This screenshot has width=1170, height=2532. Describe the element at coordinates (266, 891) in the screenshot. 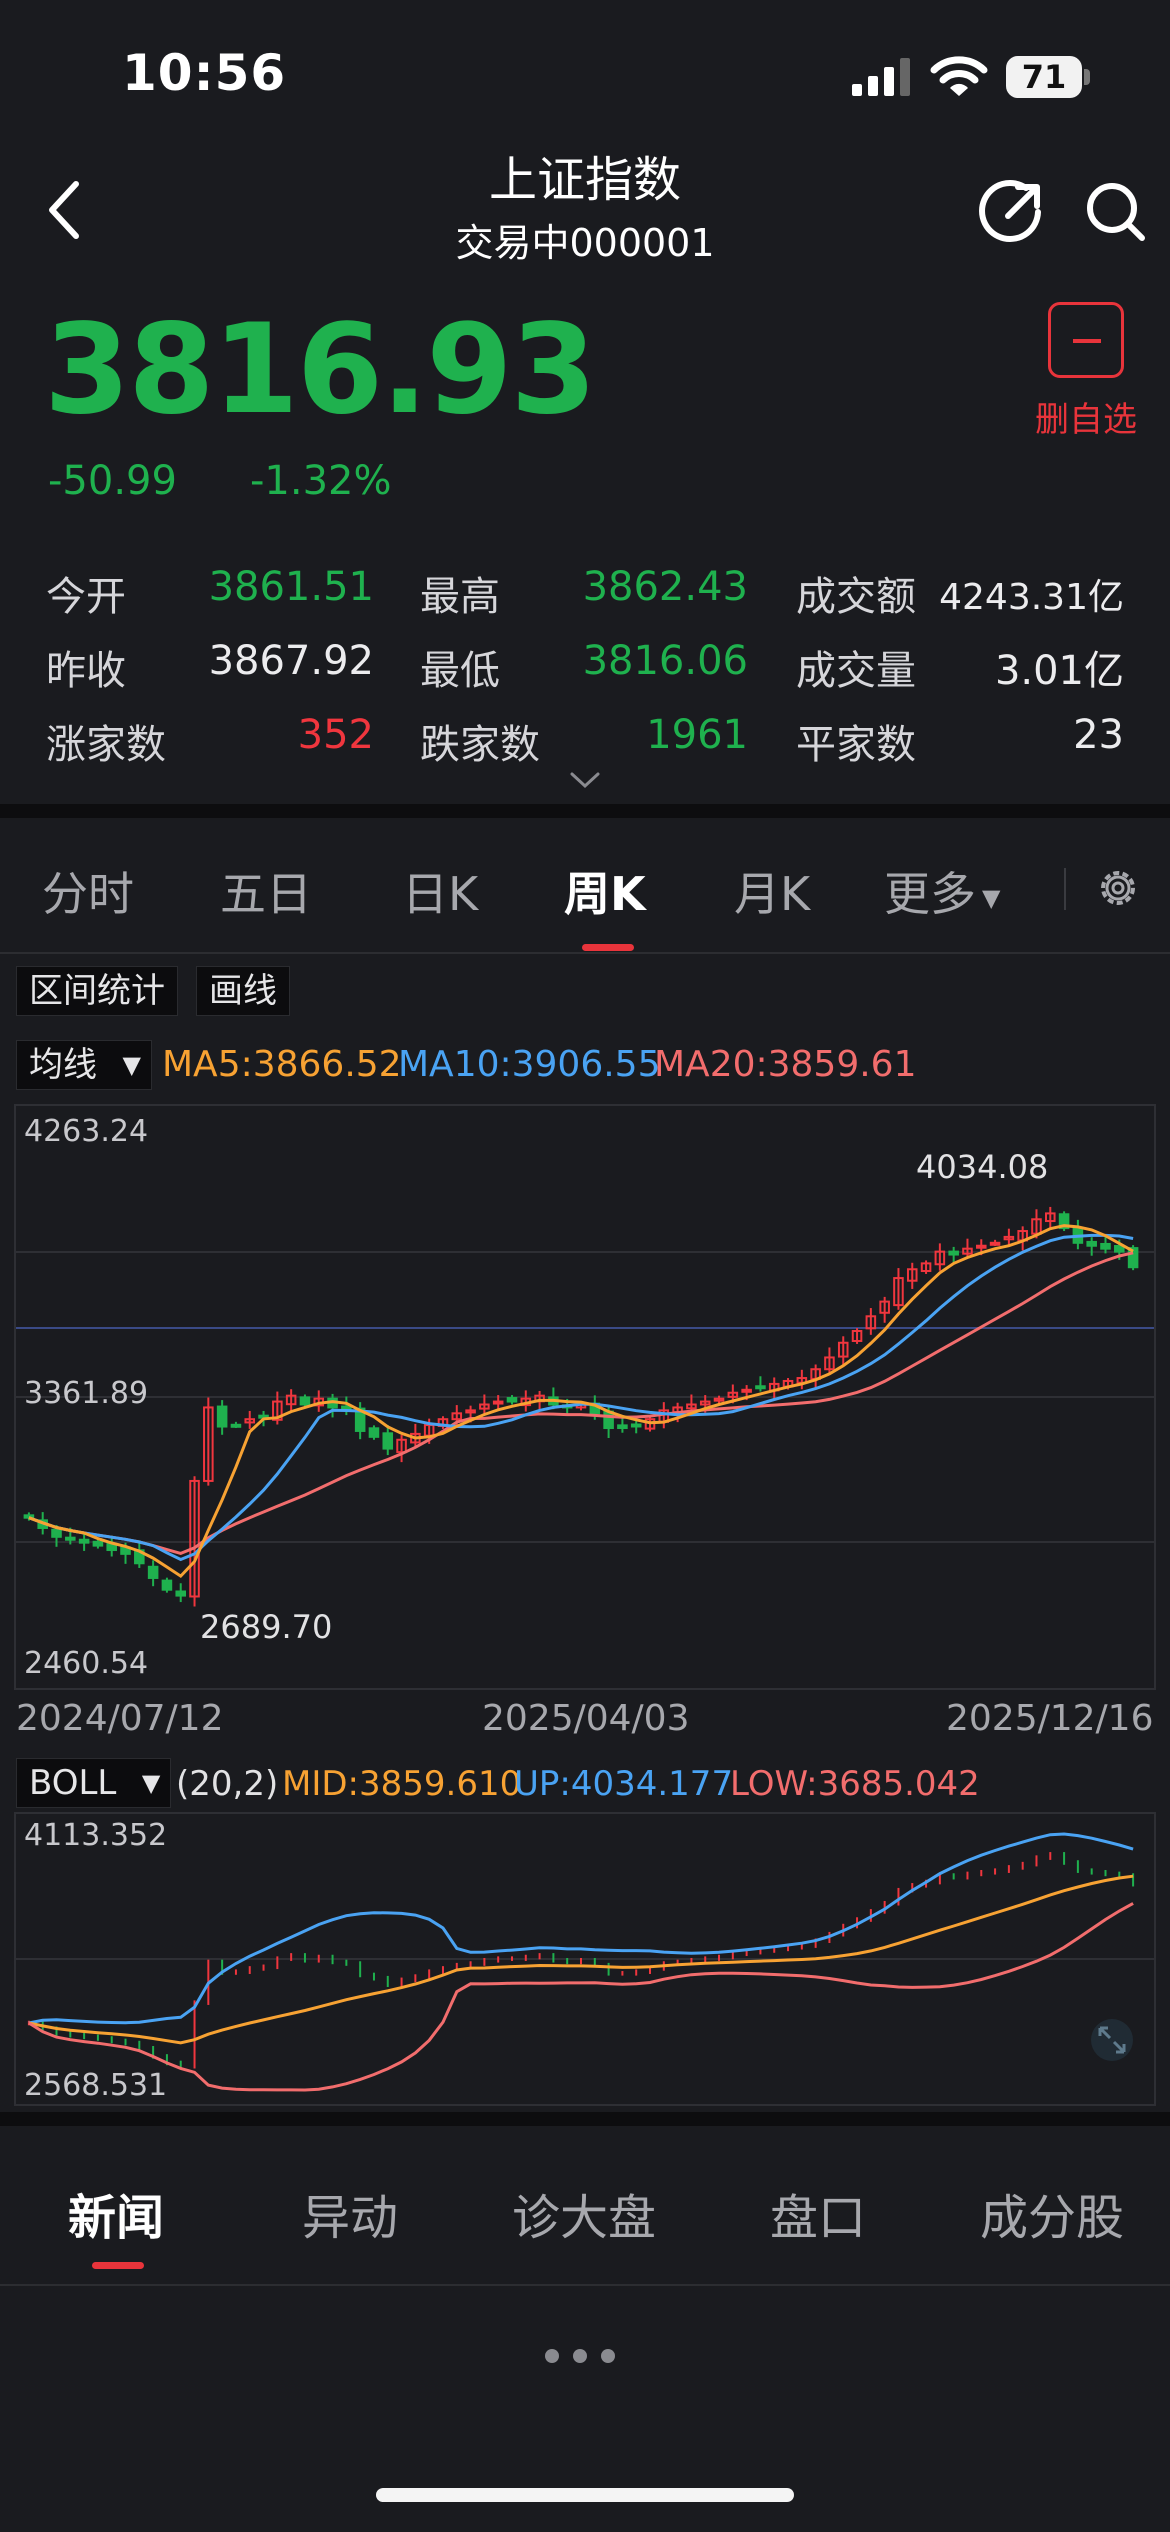

I see `tab-five-day: 五日` at that location.